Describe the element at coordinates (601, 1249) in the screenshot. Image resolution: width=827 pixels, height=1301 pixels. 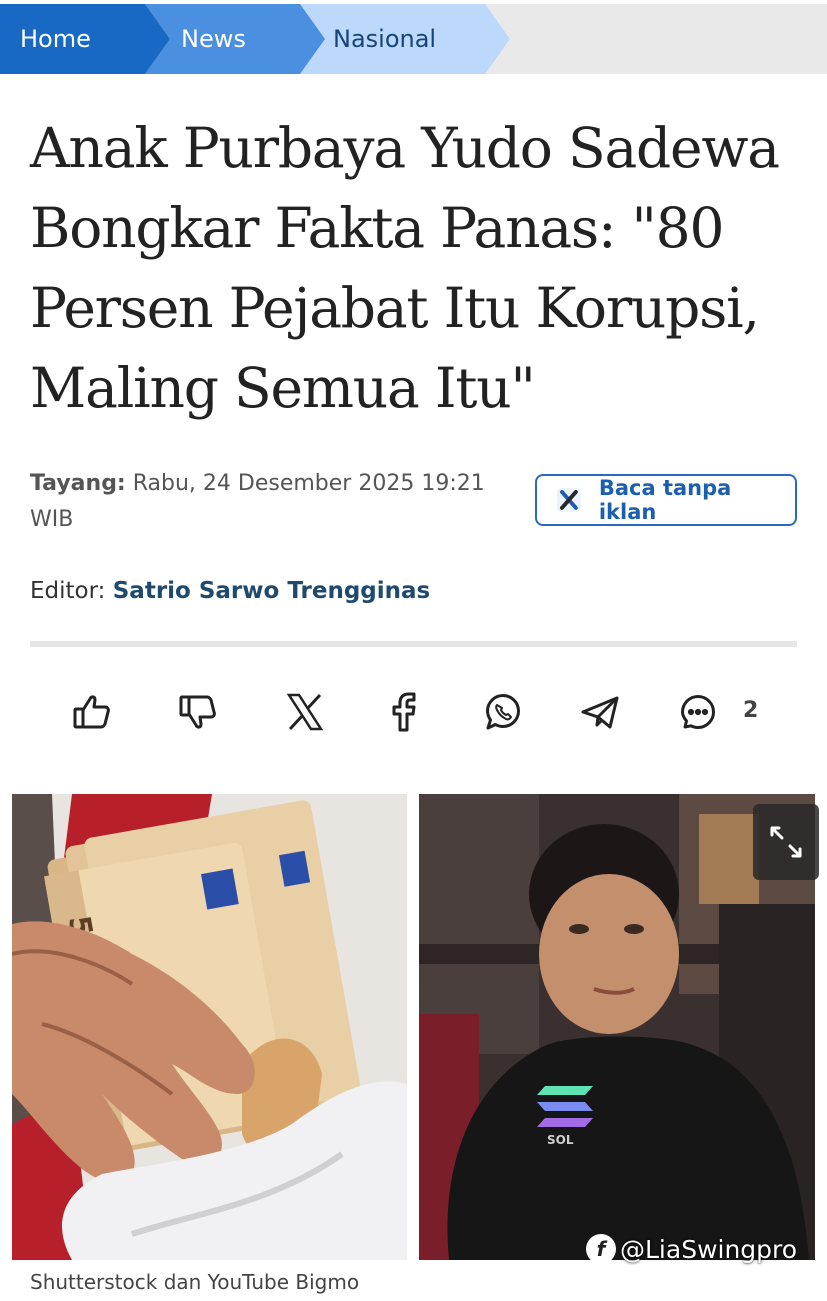
I see `watermark-logo: f` at that location.